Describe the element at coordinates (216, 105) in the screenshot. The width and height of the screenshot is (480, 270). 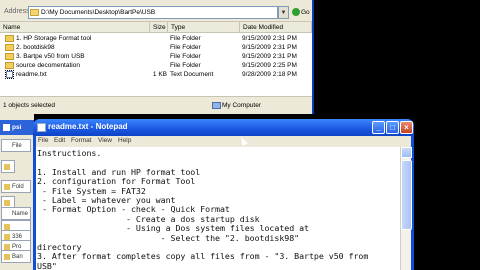
I see `my-computer-icon` at that location.